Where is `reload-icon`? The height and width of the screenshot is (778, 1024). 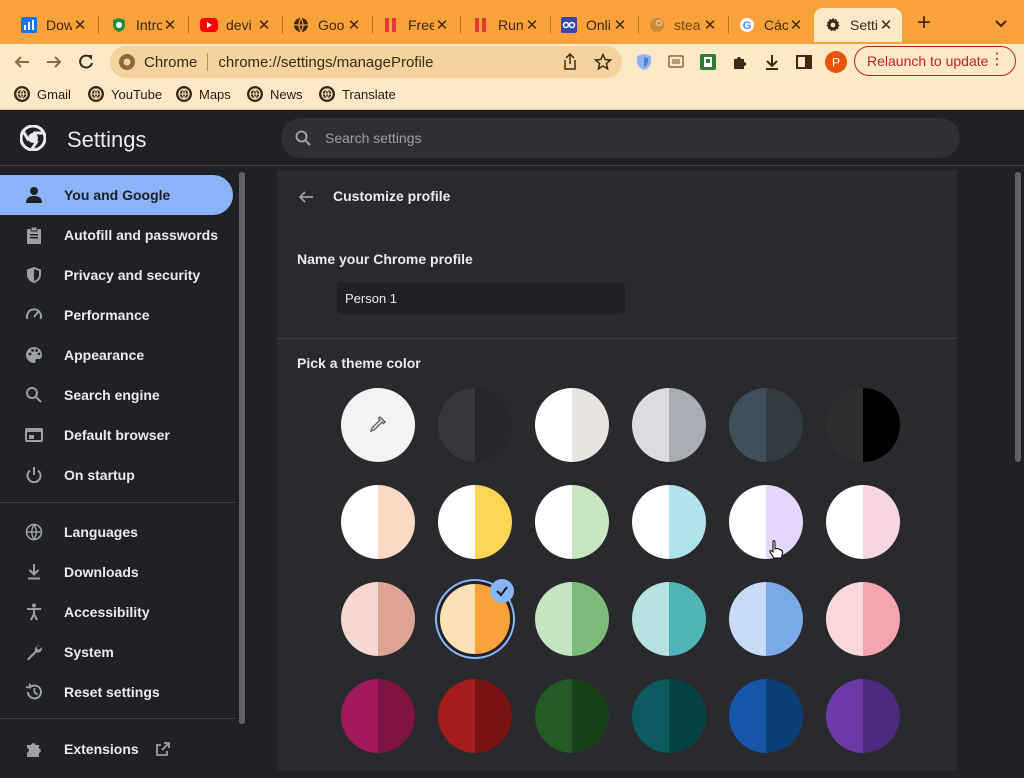
reload-icon is located at coordinates (86, 62).